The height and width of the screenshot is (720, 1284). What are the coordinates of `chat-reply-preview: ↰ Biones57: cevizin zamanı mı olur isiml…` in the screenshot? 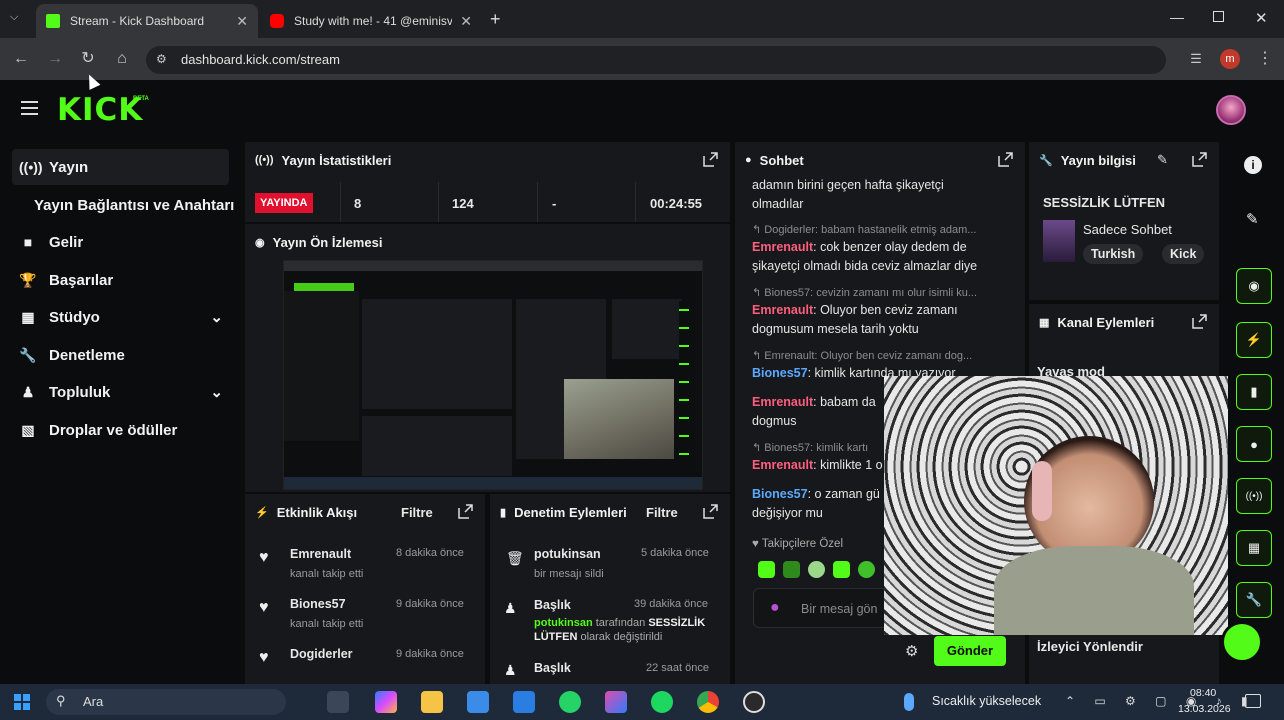 It's located at (877, 292).